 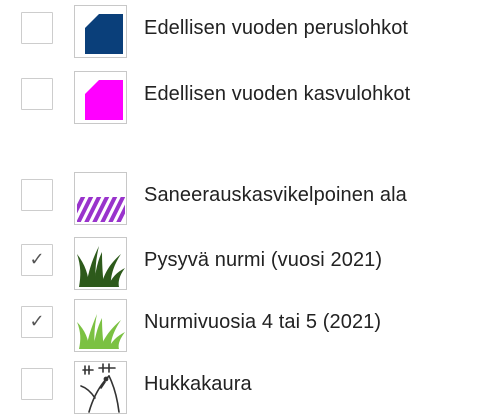 I want to click on parcel-base-icon, so click(x=100, y=31).